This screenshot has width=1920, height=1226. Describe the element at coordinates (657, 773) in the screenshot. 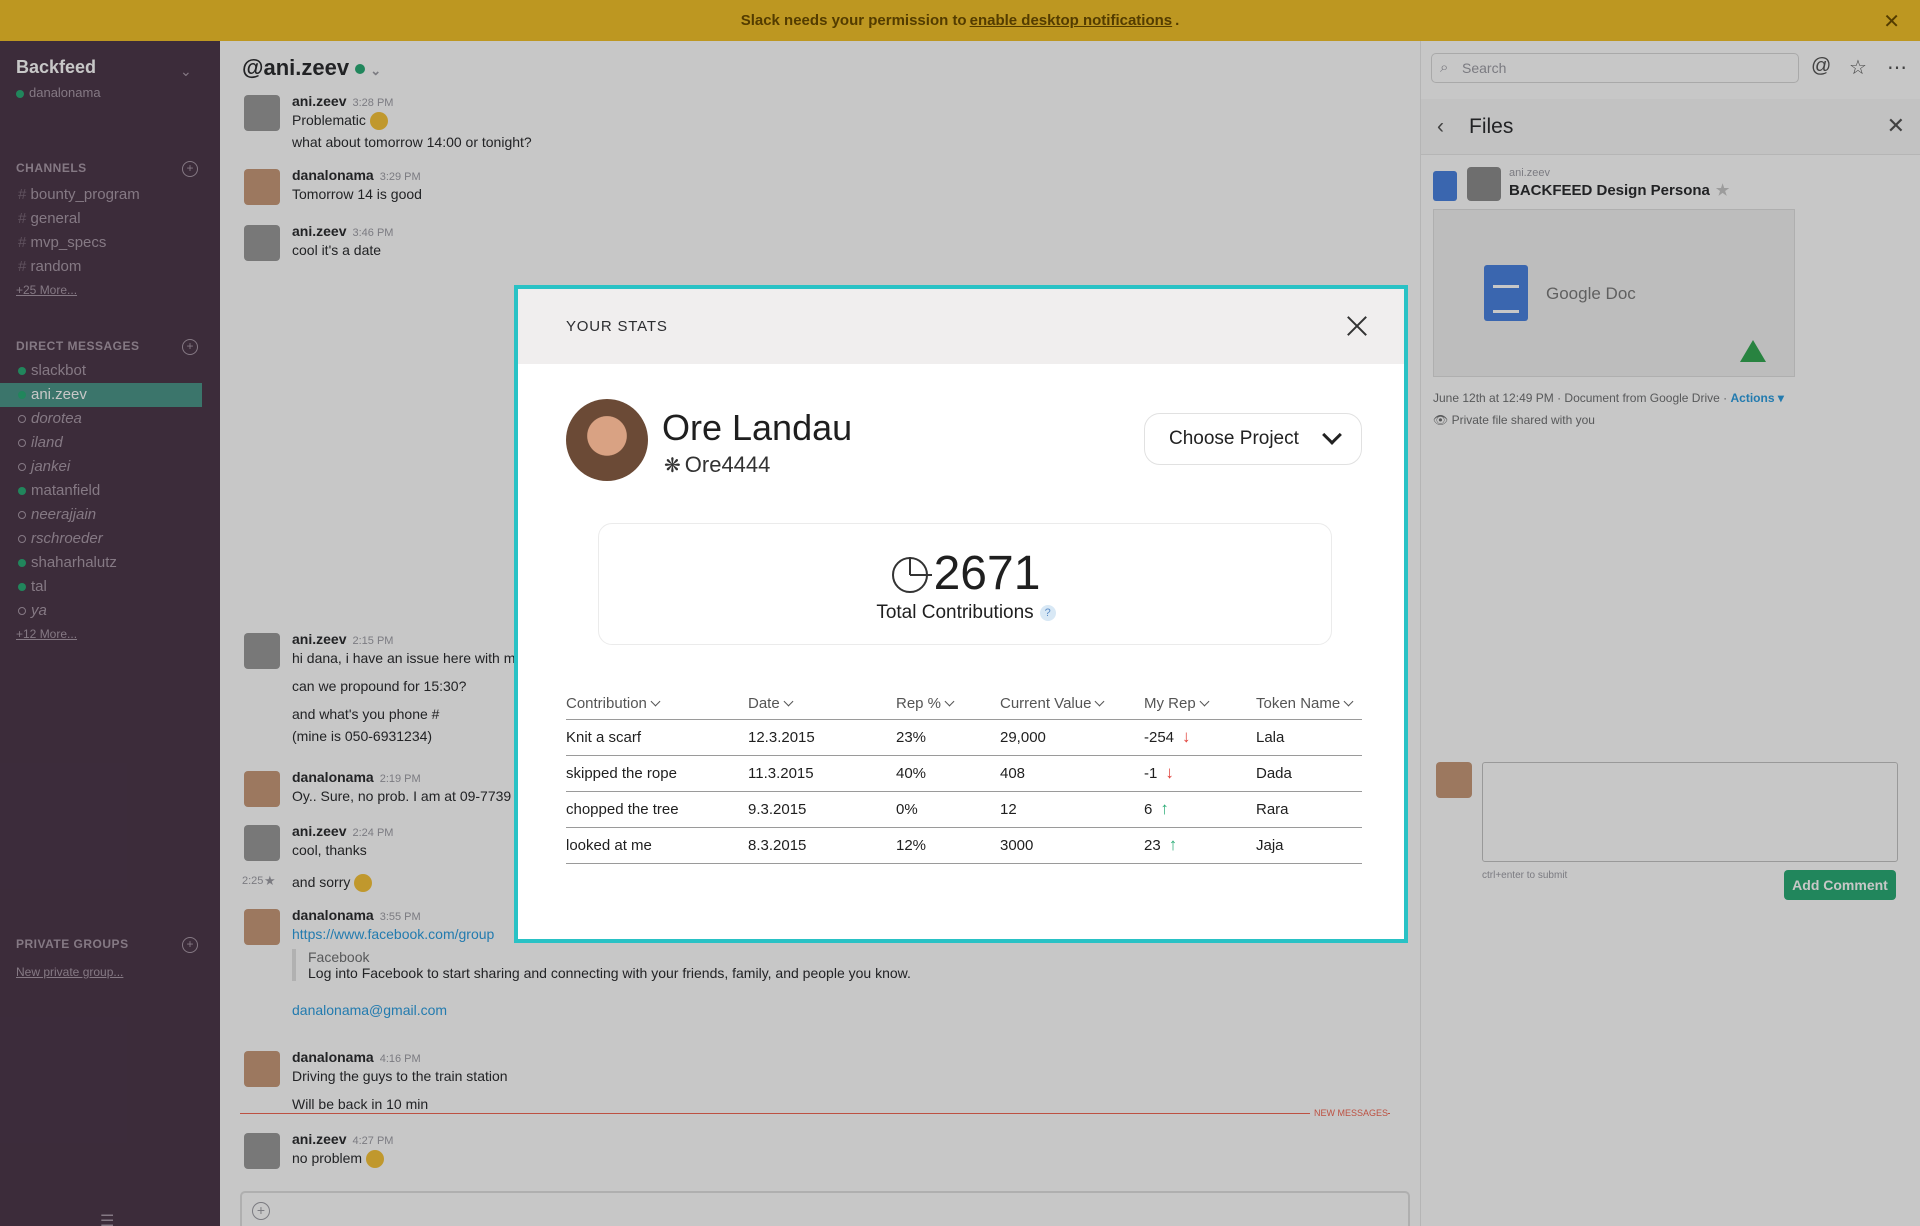

I see `cell-contribution: skipped the rope` at that location.